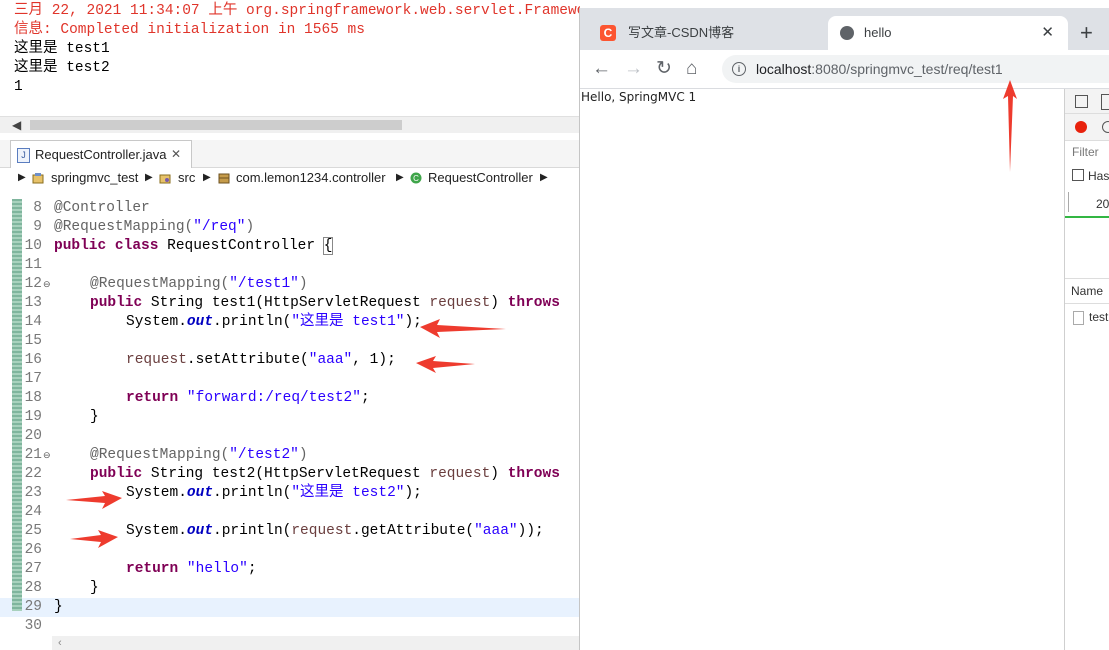  What do you see at coordinates (311, 178) in the screenshot?
I see `breadcrumb-package: com.lemon1234.controller` at bounding box center [311, 178].